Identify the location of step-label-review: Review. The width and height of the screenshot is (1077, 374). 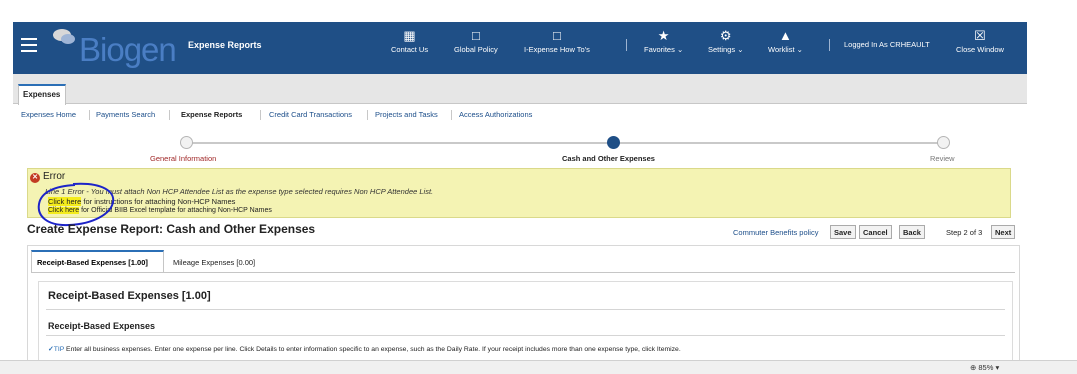
(942, 158).